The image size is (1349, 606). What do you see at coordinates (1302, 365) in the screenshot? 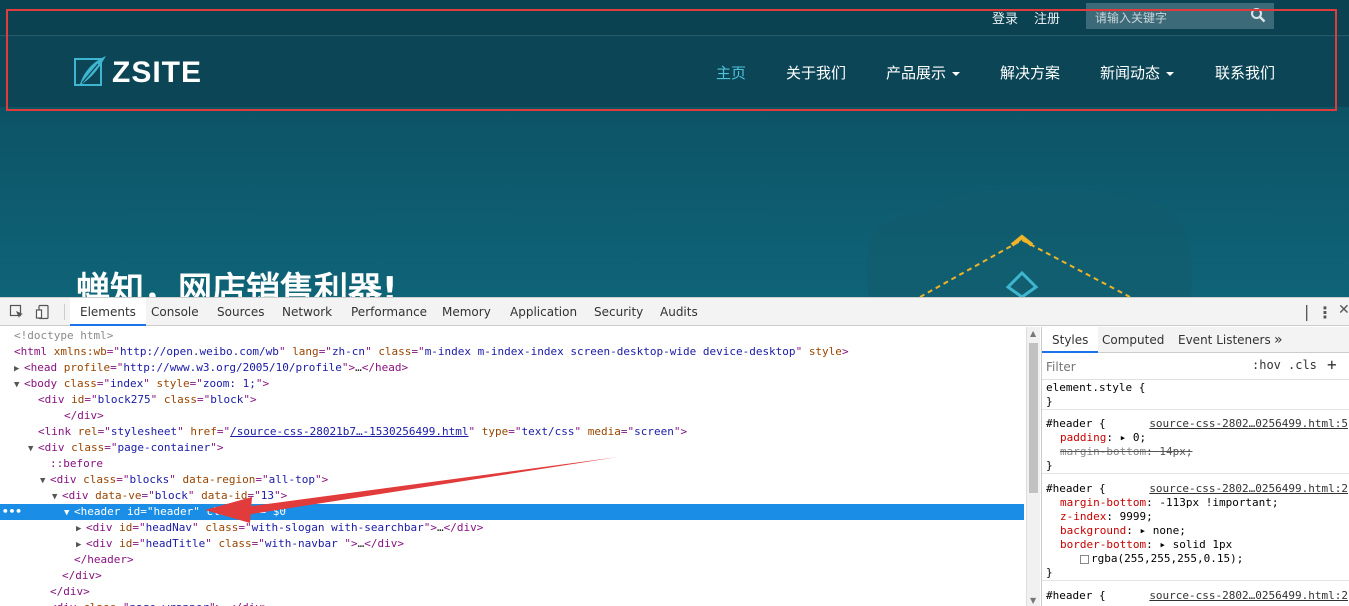
I see `cls-toggle: .cls` at bounding box center [1302, 365].